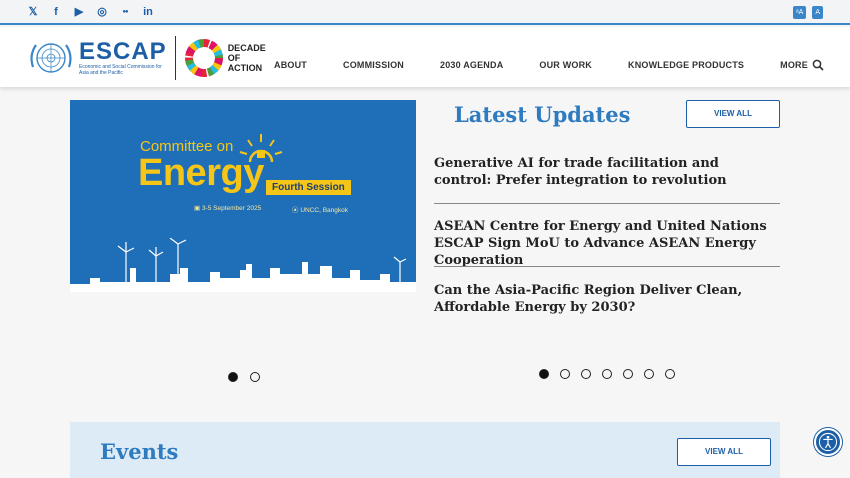  I want to click on latest-updates-heading: Latest Updates, so click(542, 114).